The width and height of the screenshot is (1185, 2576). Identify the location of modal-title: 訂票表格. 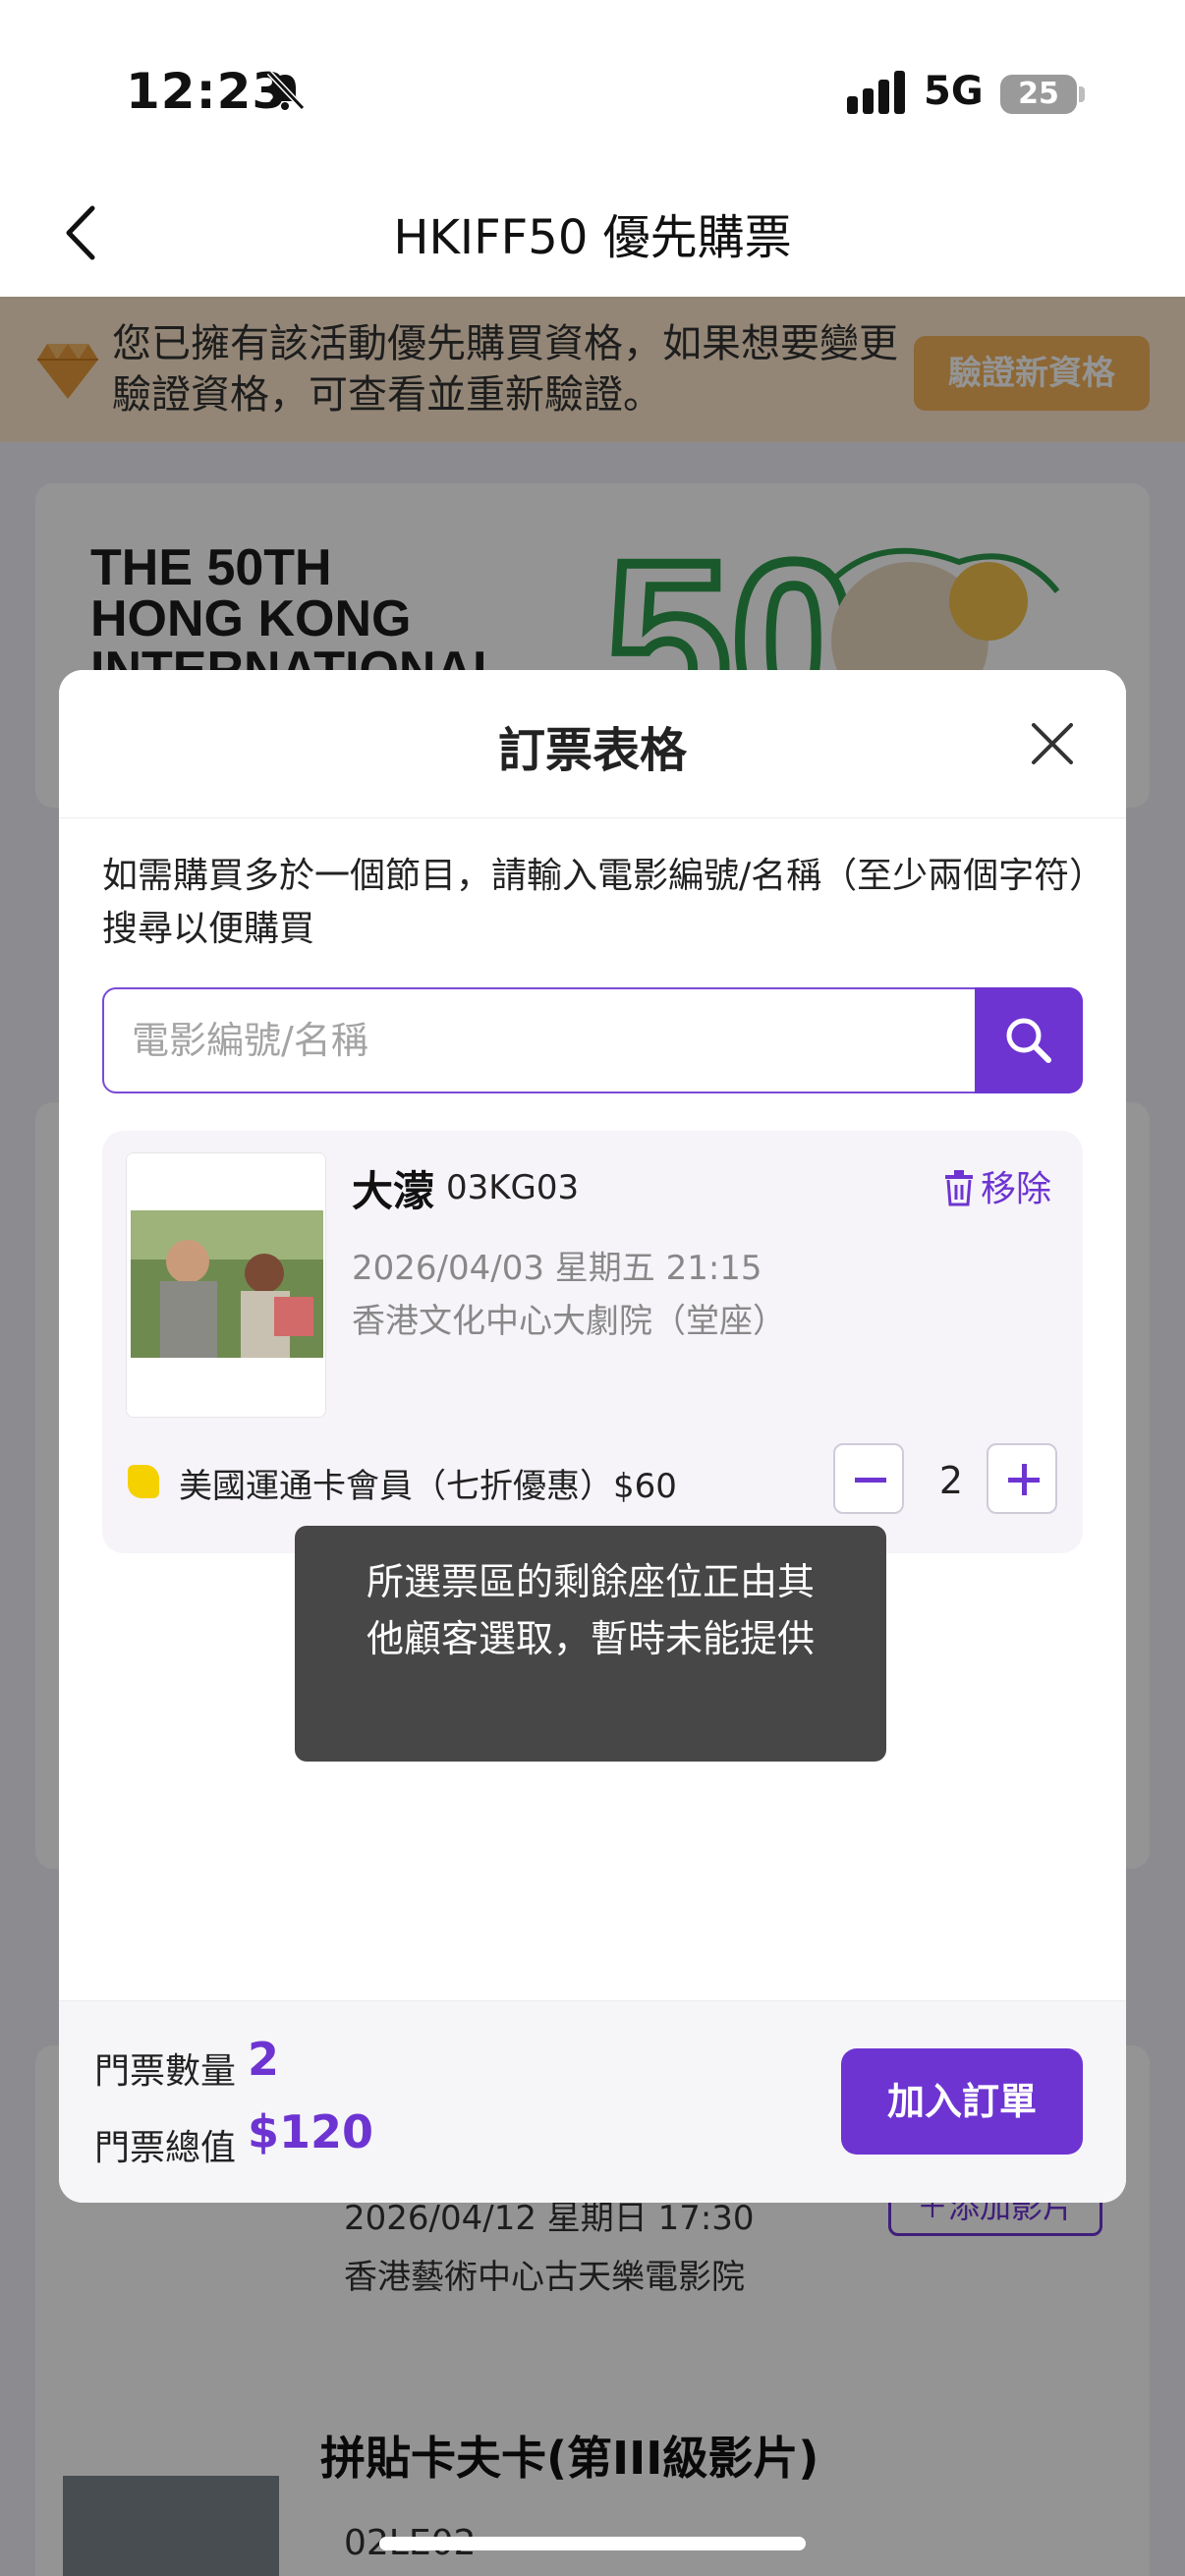
(592, 750).